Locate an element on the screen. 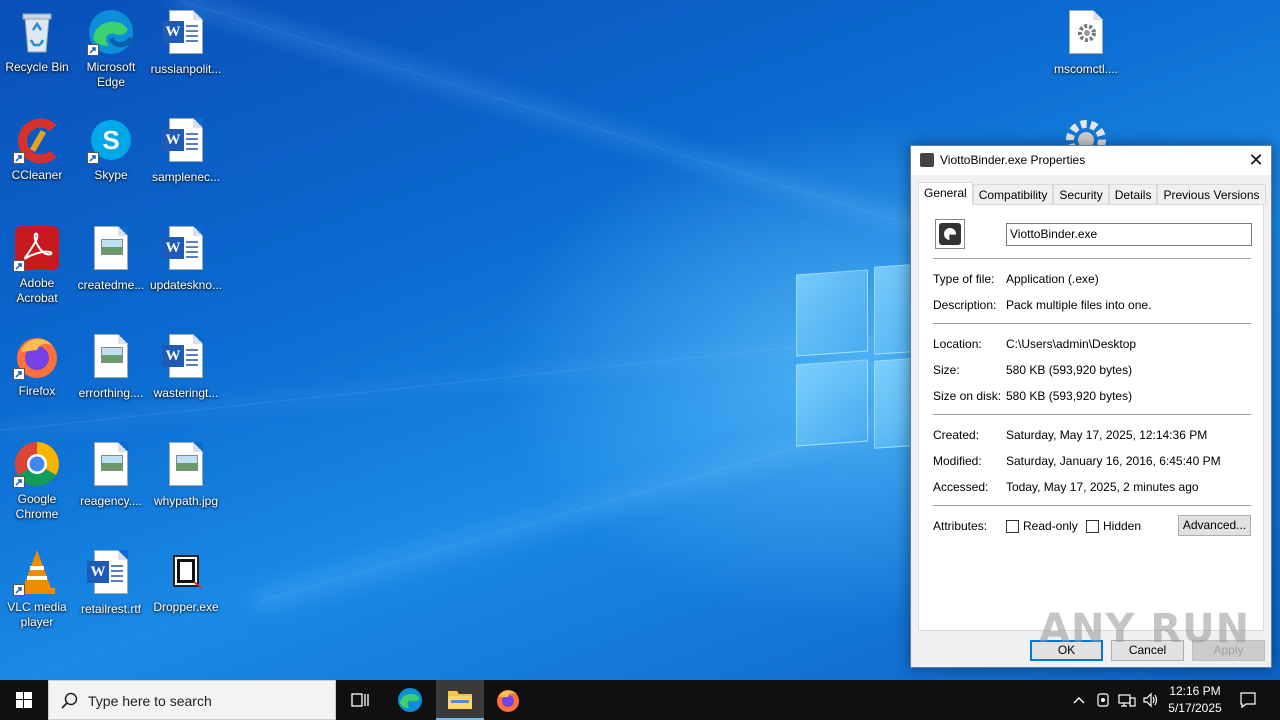 Image resolution: width=1280 pixels, height=720 pixels. desktop-icon-microsoft-edge: Microsoft Edge is located at coordinates (111, 49).